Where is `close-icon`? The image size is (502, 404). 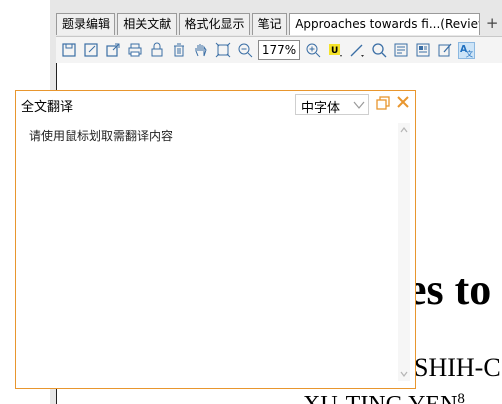
close-icon is located at coordinates (403, 102).